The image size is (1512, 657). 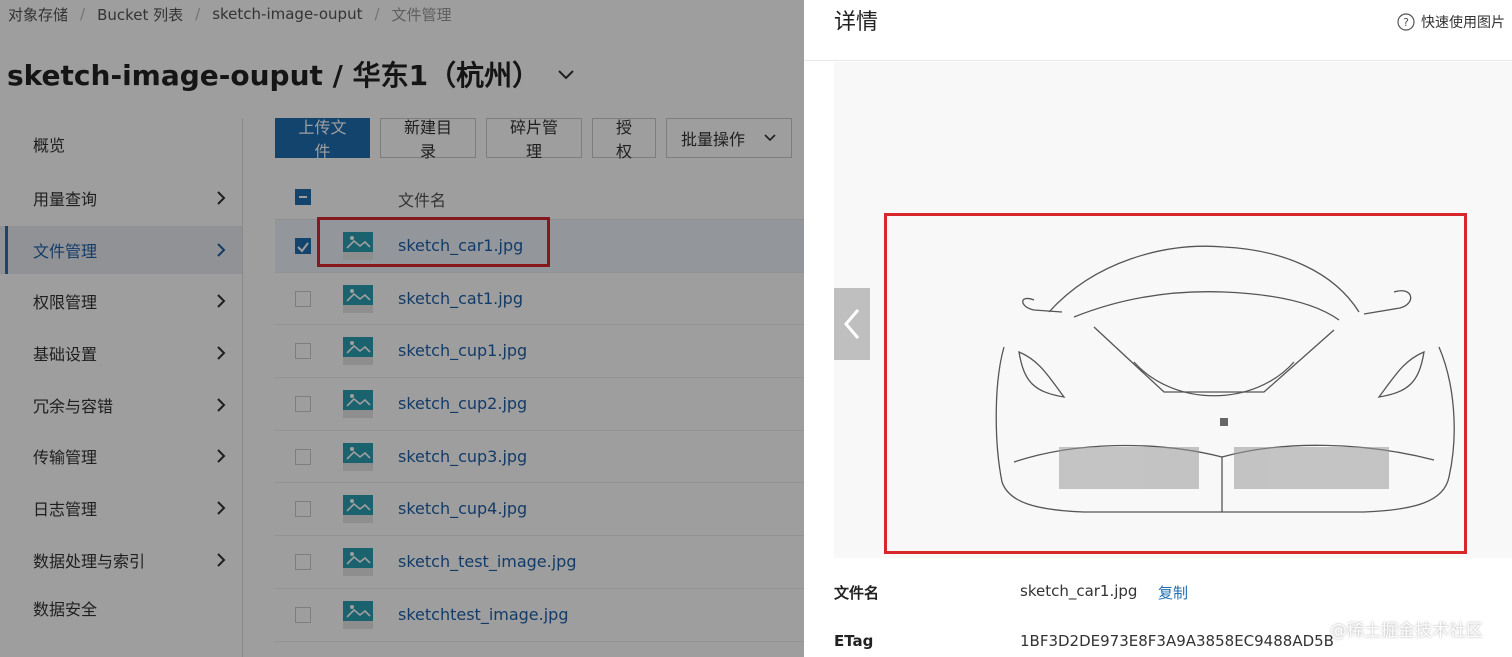 What do you see at coordinates (1463, 23) in the screenshot?
I see `quick-start-label: 快速使用图片` at bounding box center [1463, 23].